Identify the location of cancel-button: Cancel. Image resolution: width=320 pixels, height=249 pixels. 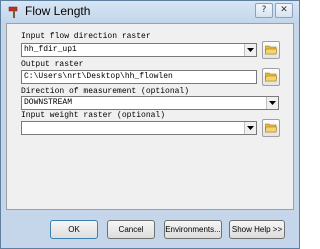
(131, 229).